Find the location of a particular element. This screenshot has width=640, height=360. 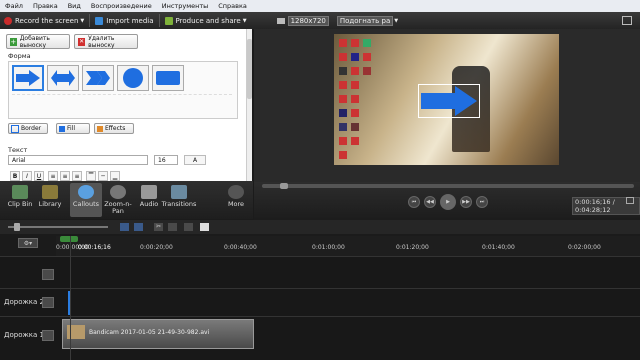

callout-arrow-icon is located at coordinates (449, 101).